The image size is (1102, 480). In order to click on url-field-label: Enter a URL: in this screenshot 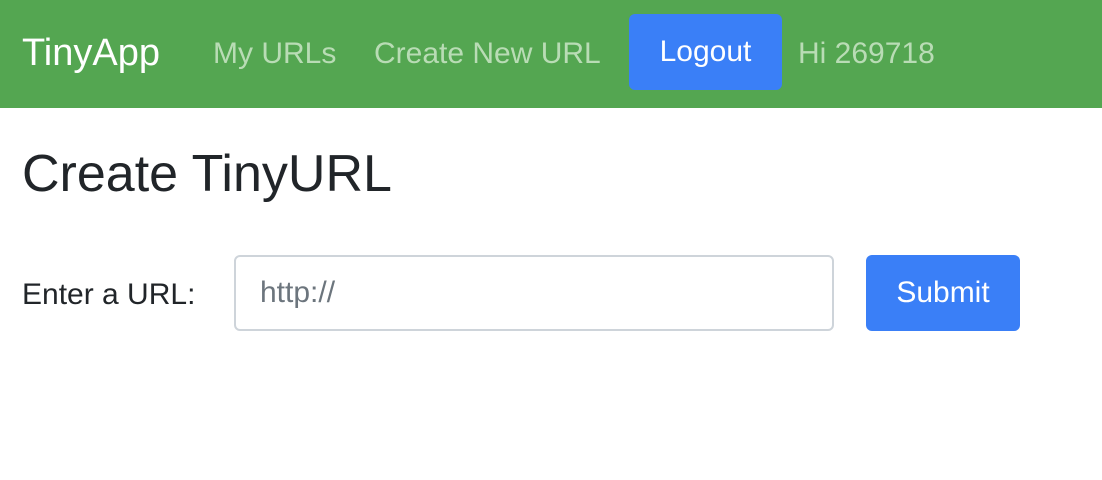, I will do `click(109, 294)`.